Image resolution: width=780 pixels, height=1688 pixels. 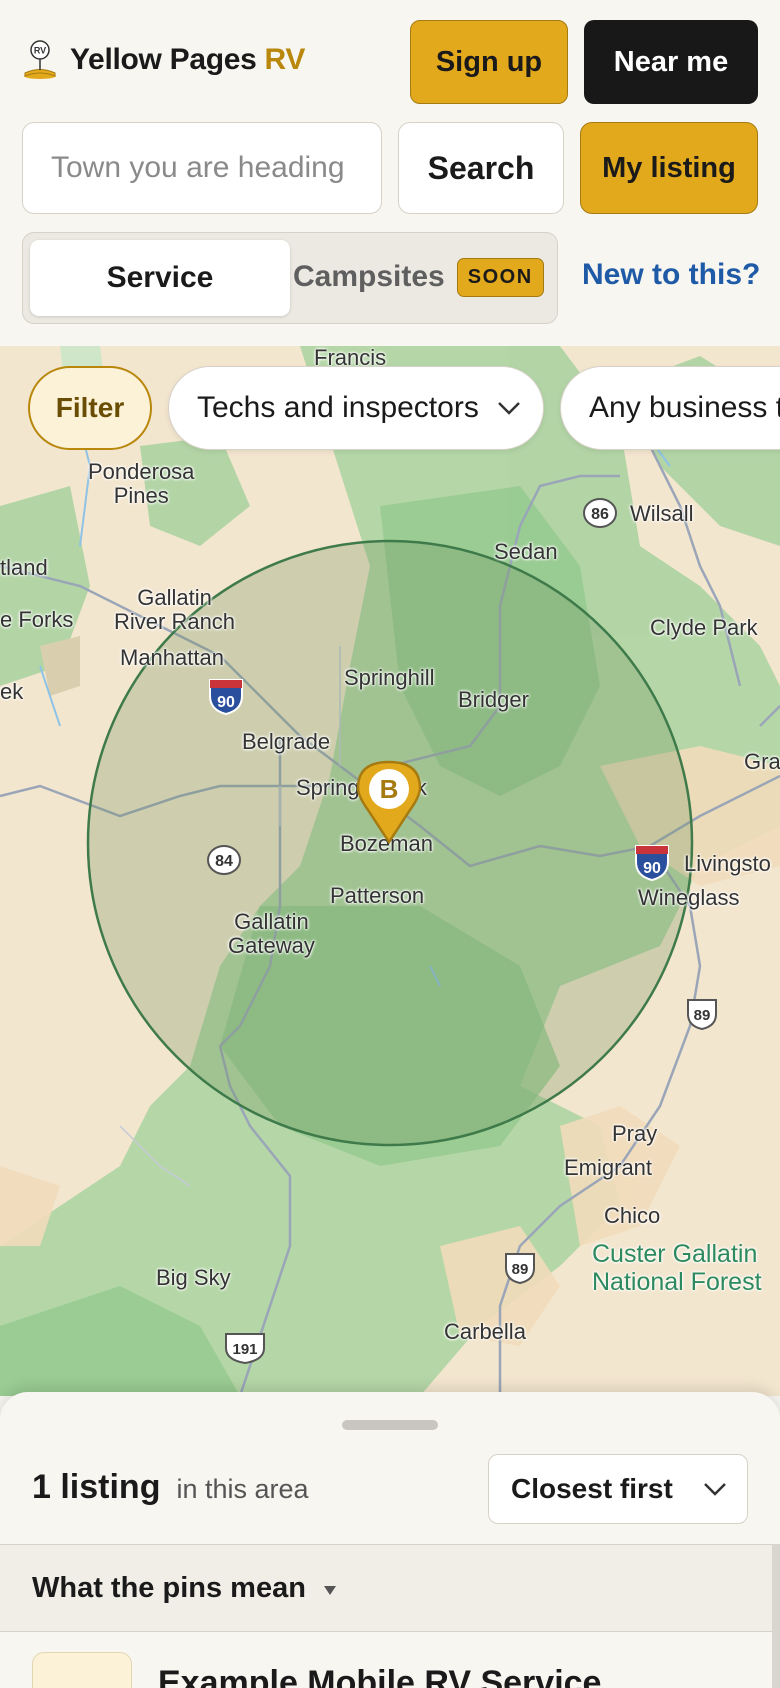 I want to click on map-label-gallatin-gateway: Gallatin Gateway, so click(x=271, y=933).